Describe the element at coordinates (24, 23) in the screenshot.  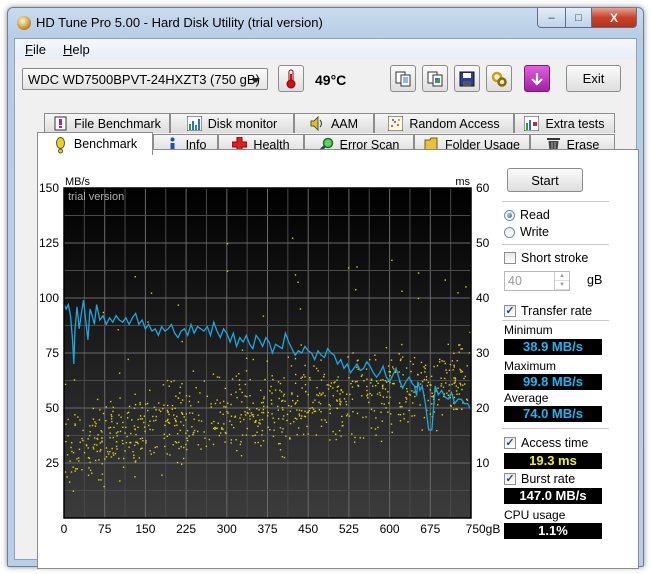
I see `app-icon` at that location.